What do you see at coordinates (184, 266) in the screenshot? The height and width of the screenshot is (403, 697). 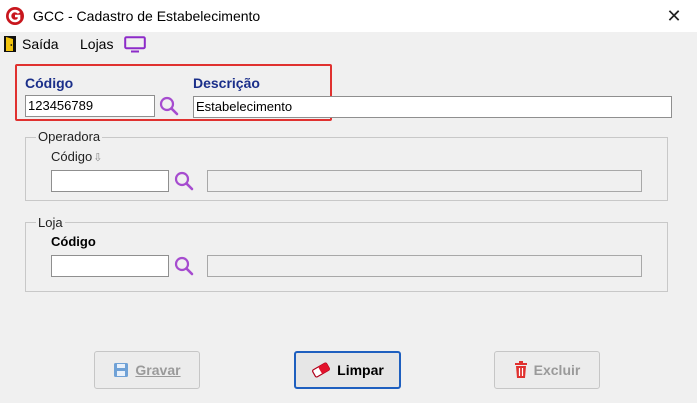 I see `loja-search-icon` at bounding box center [184, 266].